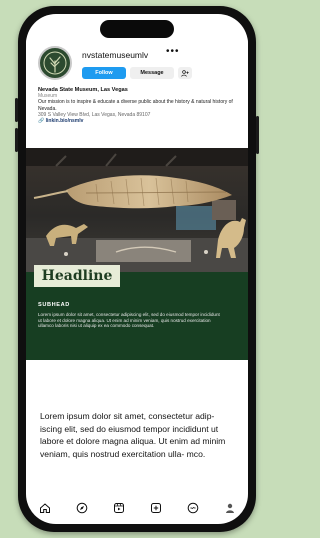 The width and height of the screenshot is (320, 538). Describe the element at coordinates (82, 508) in the screenshot. I see `explore-icon` at that location.